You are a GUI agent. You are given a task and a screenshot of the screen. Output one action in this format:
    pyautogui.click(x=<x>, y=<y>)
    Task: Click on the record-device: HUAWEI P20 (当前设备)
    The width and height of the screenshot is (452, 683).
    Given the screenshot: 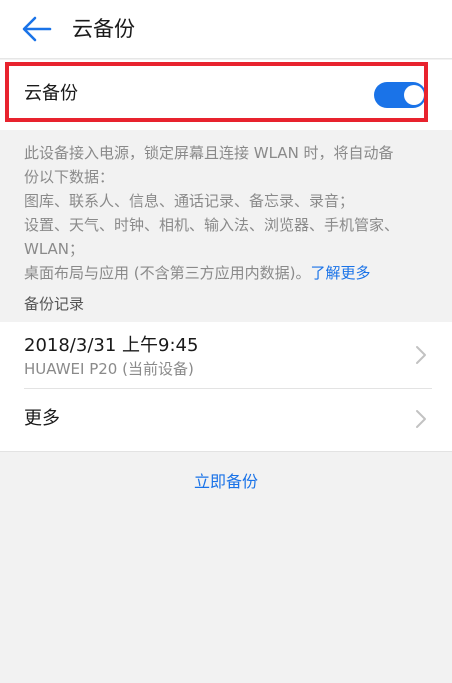 What is the action you would take?
    pyautogui.click(x=109, y=369)
    